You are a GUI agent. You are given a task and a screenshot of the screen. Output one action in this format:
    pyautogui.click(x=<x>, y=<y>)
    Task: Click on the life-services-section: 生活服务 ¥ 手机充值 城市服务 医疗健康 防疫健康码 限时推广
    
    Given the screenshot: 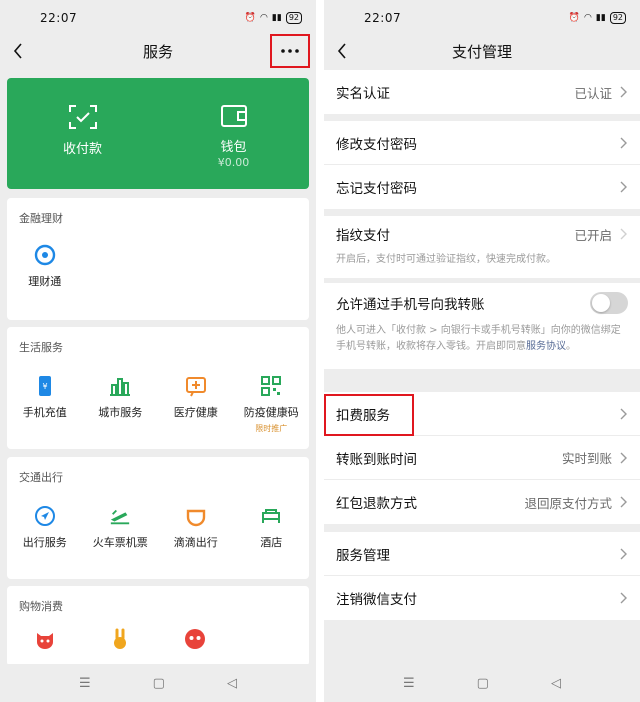 What is the action you would take?
    pyautogui.click(x=158, y=388)
    